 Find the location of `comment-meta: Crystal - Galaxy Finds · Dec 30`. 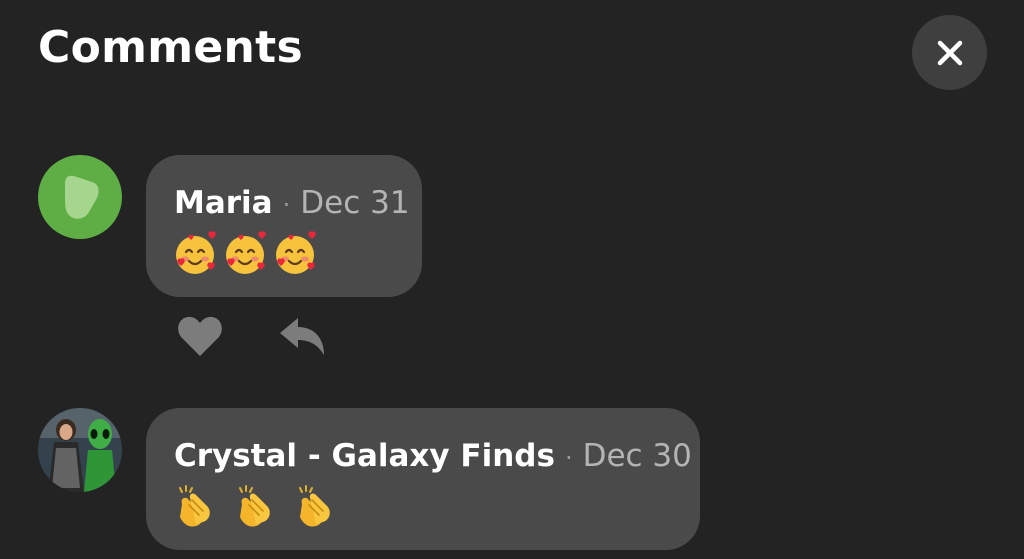

comment-meta: Crystal - Galaxy Finds · Dec 30 is located at coordinates (433, 456).